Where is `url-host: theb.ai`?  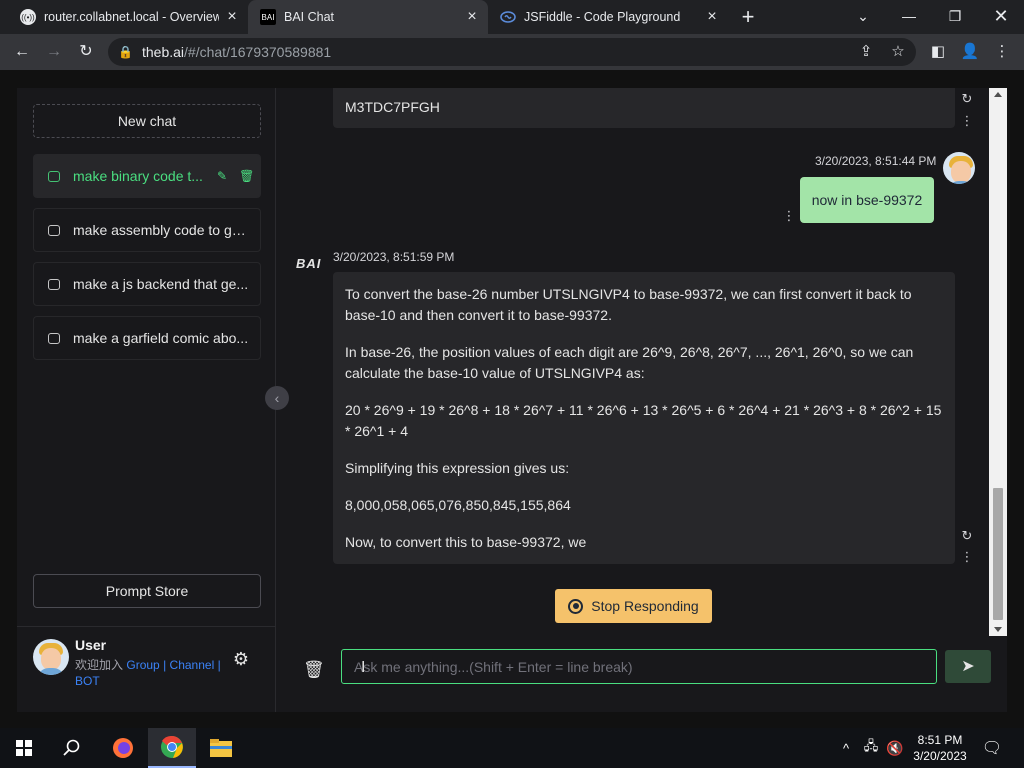 url-host: theb.ai is located at coordinates (163, 52).